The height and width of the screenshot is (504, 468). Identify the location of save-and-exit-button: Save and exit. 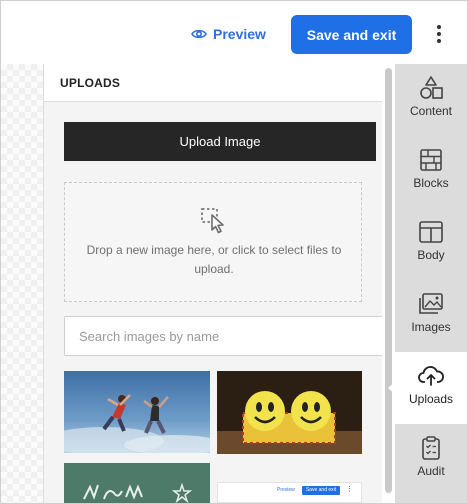
(351, 34).